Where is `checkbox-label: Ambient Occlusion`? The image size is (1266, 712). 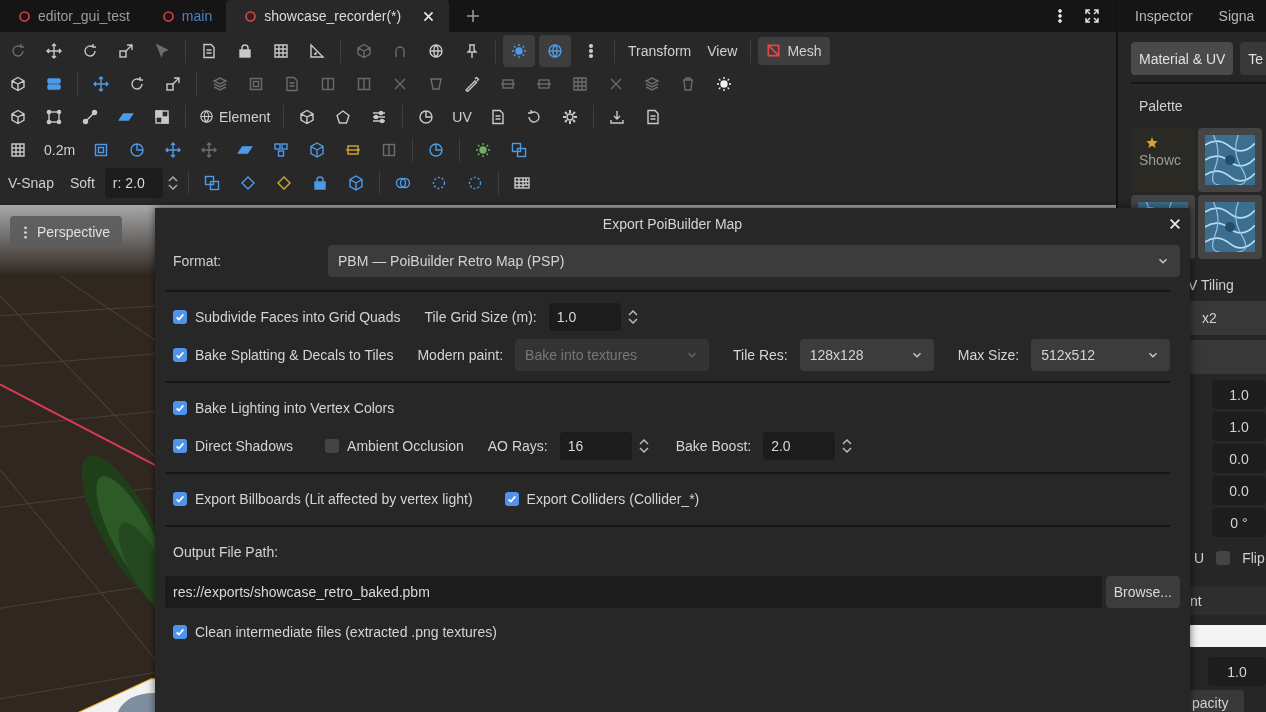 checkbox-label: Ambient Occlusion is located at coordinates (405, 446).